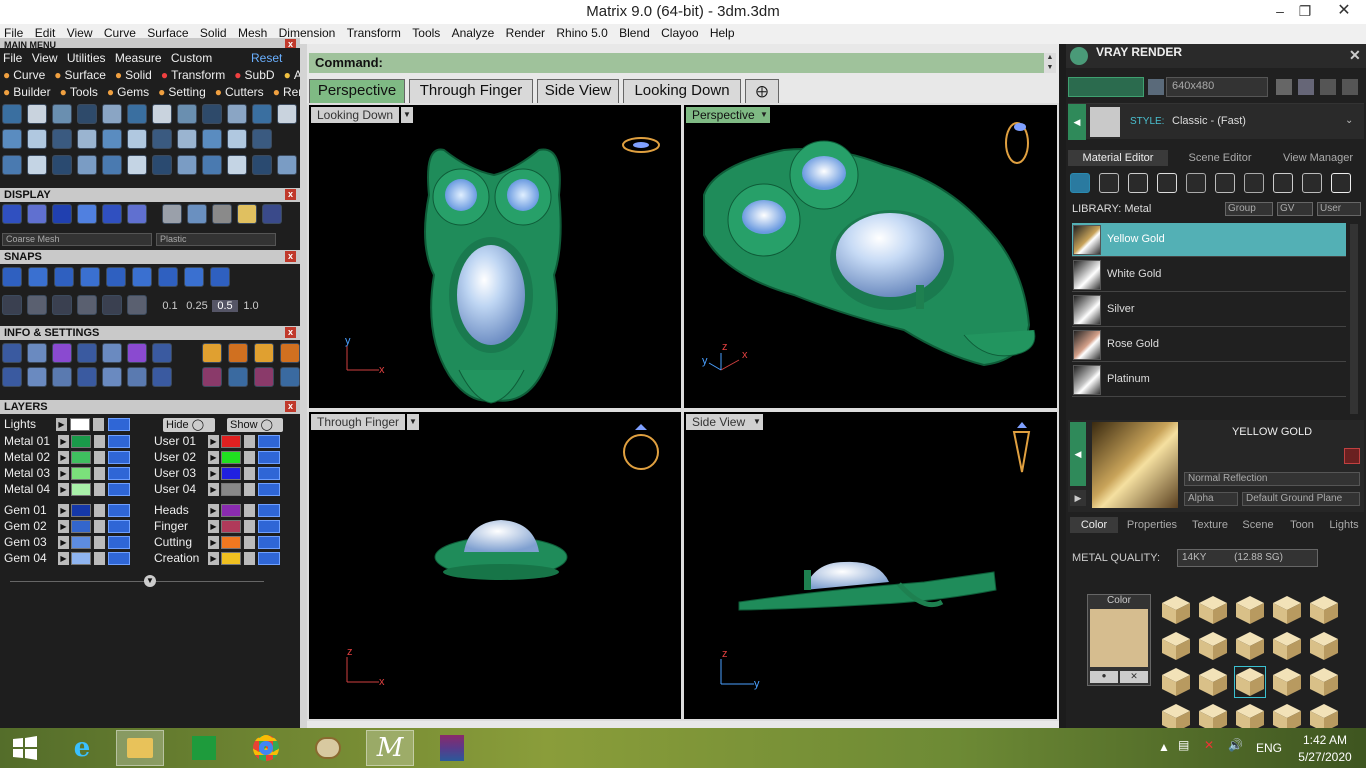  I want to click on material-select: Plastic, so click(216, 239).